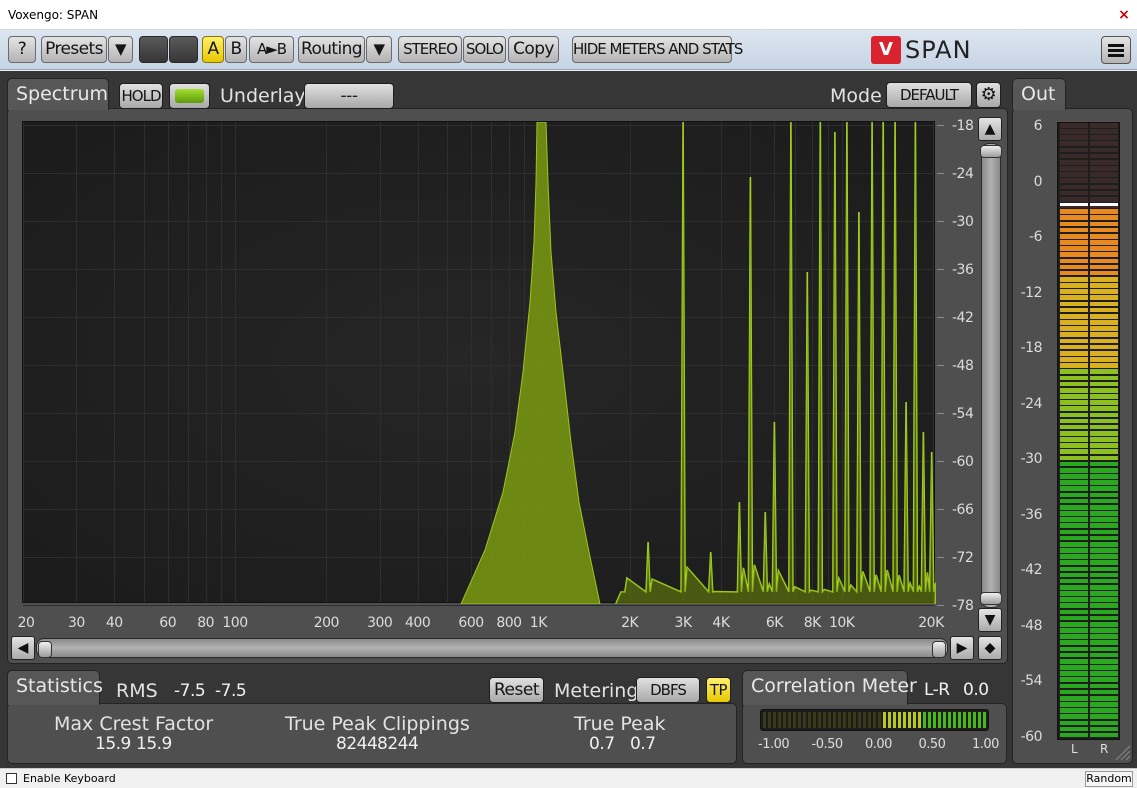  Describe the element at coordinates (962, 648) in the screenshot. I see `scroll-right-icon: ▶` at that location.